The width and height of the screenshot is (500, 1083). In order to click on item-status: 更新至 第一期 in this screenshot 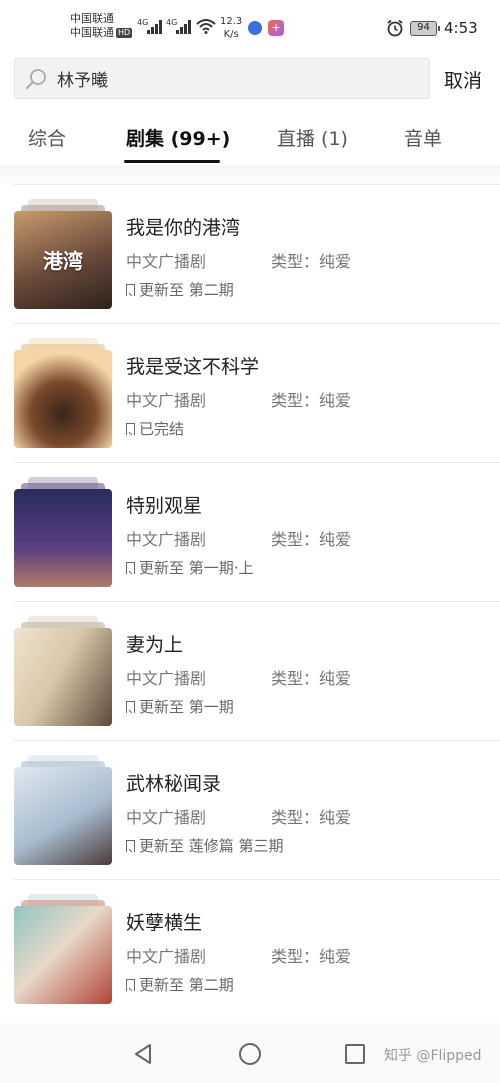, I will do `click(180, 706)`.